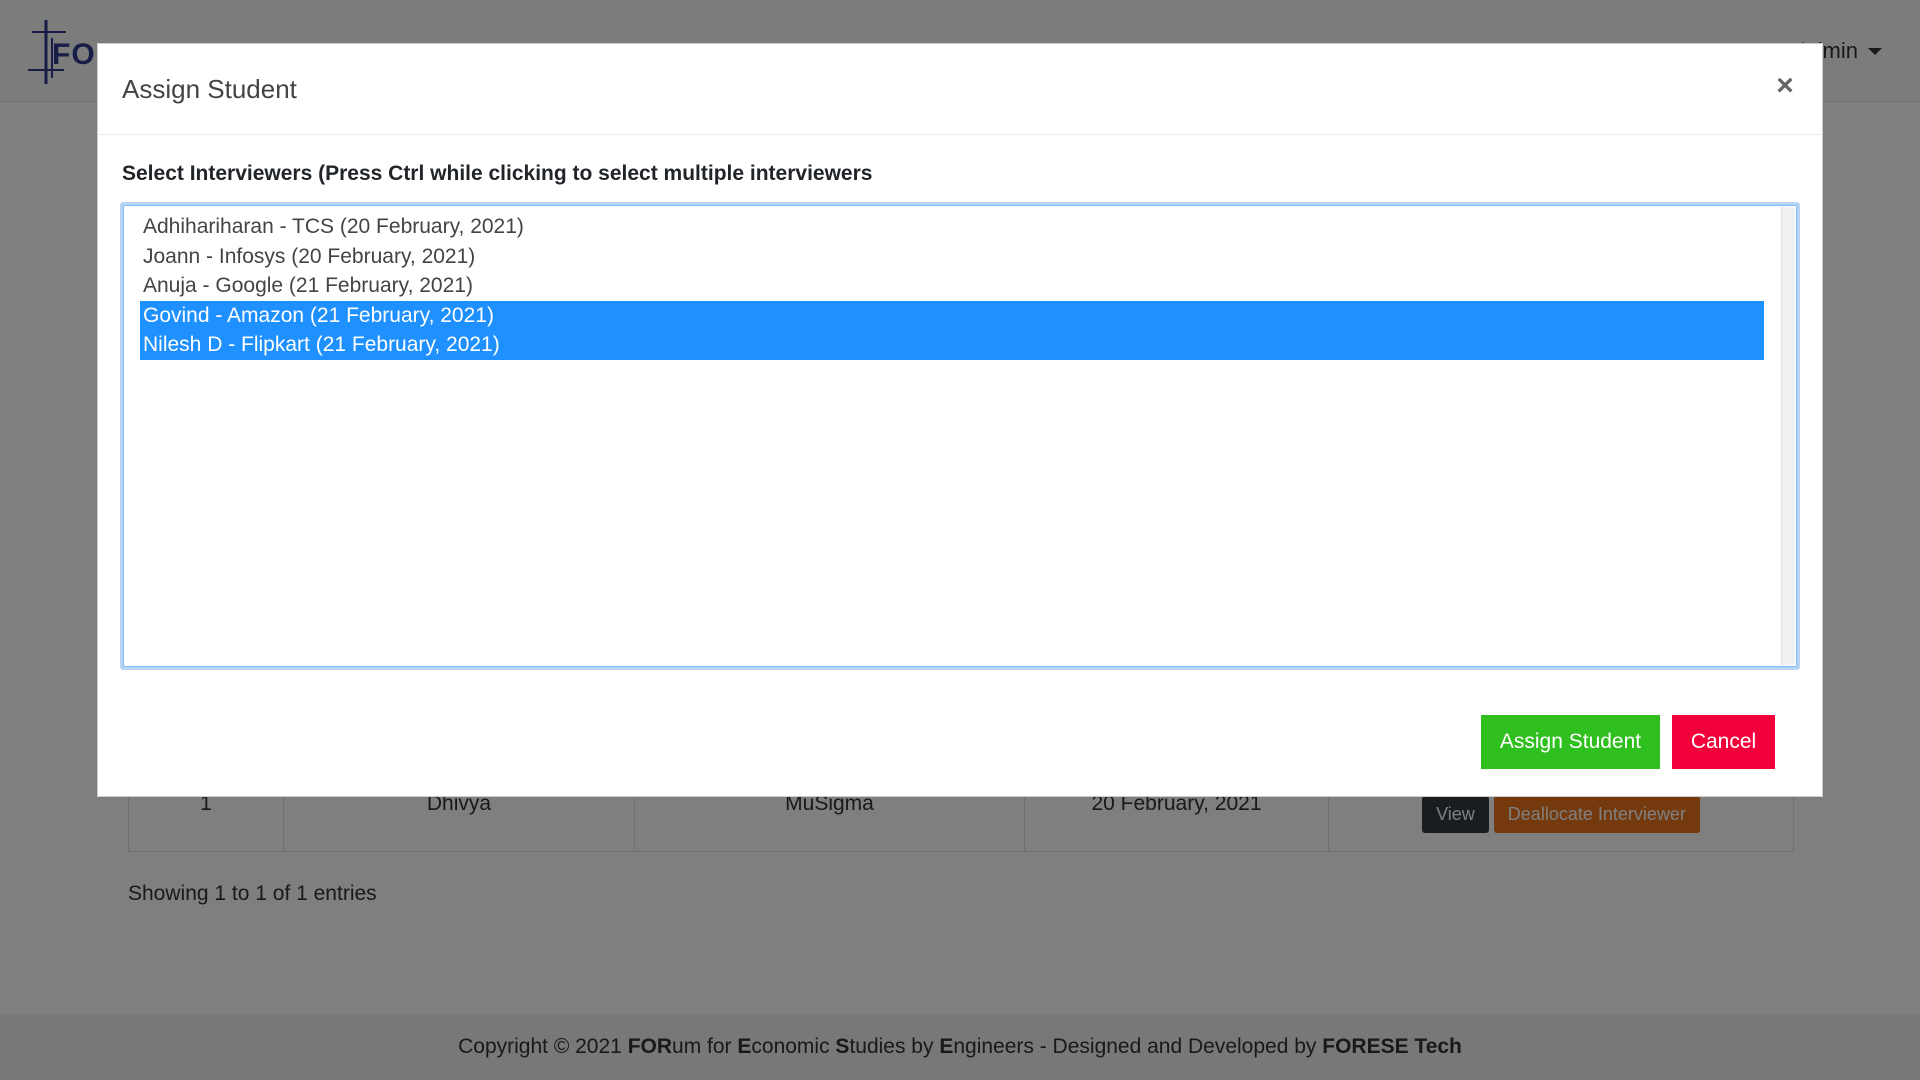  What do you see at coordinates (952, 345) in the screenshot?
I see `interviewer-option: Nilesh D - Flipkart (21 February, 2021)` at bounding box center [952, 345].